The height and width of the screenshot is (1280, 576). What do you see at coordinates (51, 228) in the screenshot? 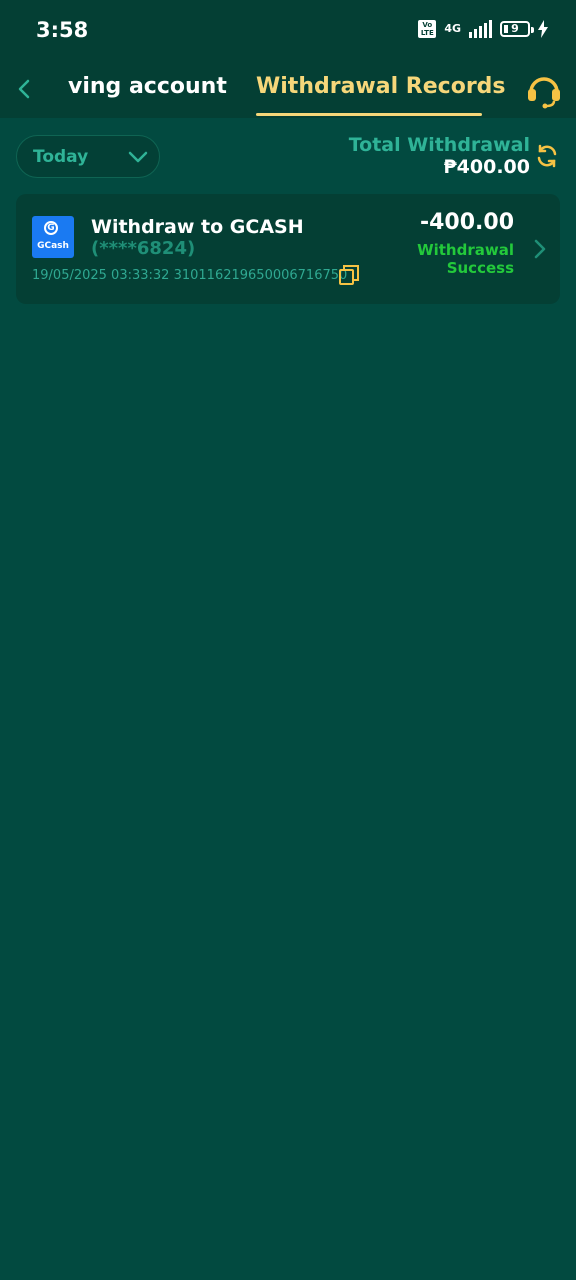
I see `gcash-g-icon: G` at bounding box center [51, 228].